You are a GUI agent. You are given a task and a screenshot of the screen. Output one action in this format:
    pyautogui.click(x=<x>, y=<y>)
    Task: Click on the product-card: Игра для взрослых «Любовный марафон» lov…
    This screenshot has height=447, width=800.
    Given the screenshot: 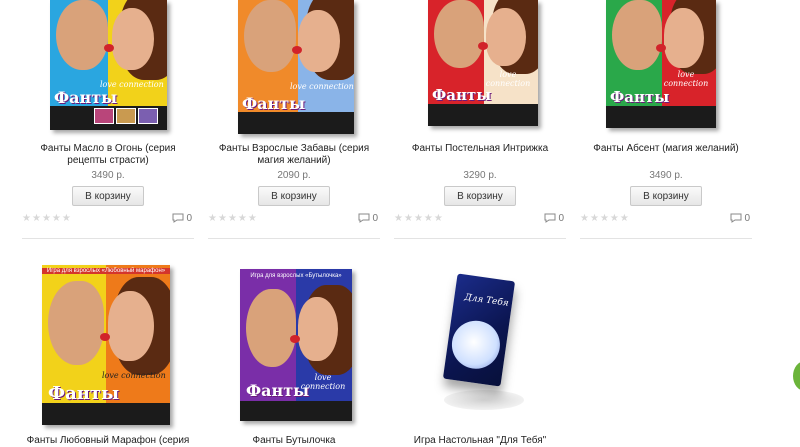 What is the action you would take?
    pyautogui.click(x=108, y=351)
    